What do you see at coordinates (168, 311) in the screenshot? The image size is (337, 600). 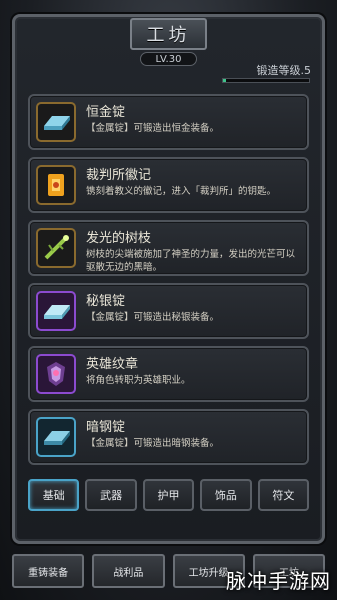 I see `list-item: 秘银锭 【金属锭】可锻造出秘银装备。` at bounding box center [168, 311].